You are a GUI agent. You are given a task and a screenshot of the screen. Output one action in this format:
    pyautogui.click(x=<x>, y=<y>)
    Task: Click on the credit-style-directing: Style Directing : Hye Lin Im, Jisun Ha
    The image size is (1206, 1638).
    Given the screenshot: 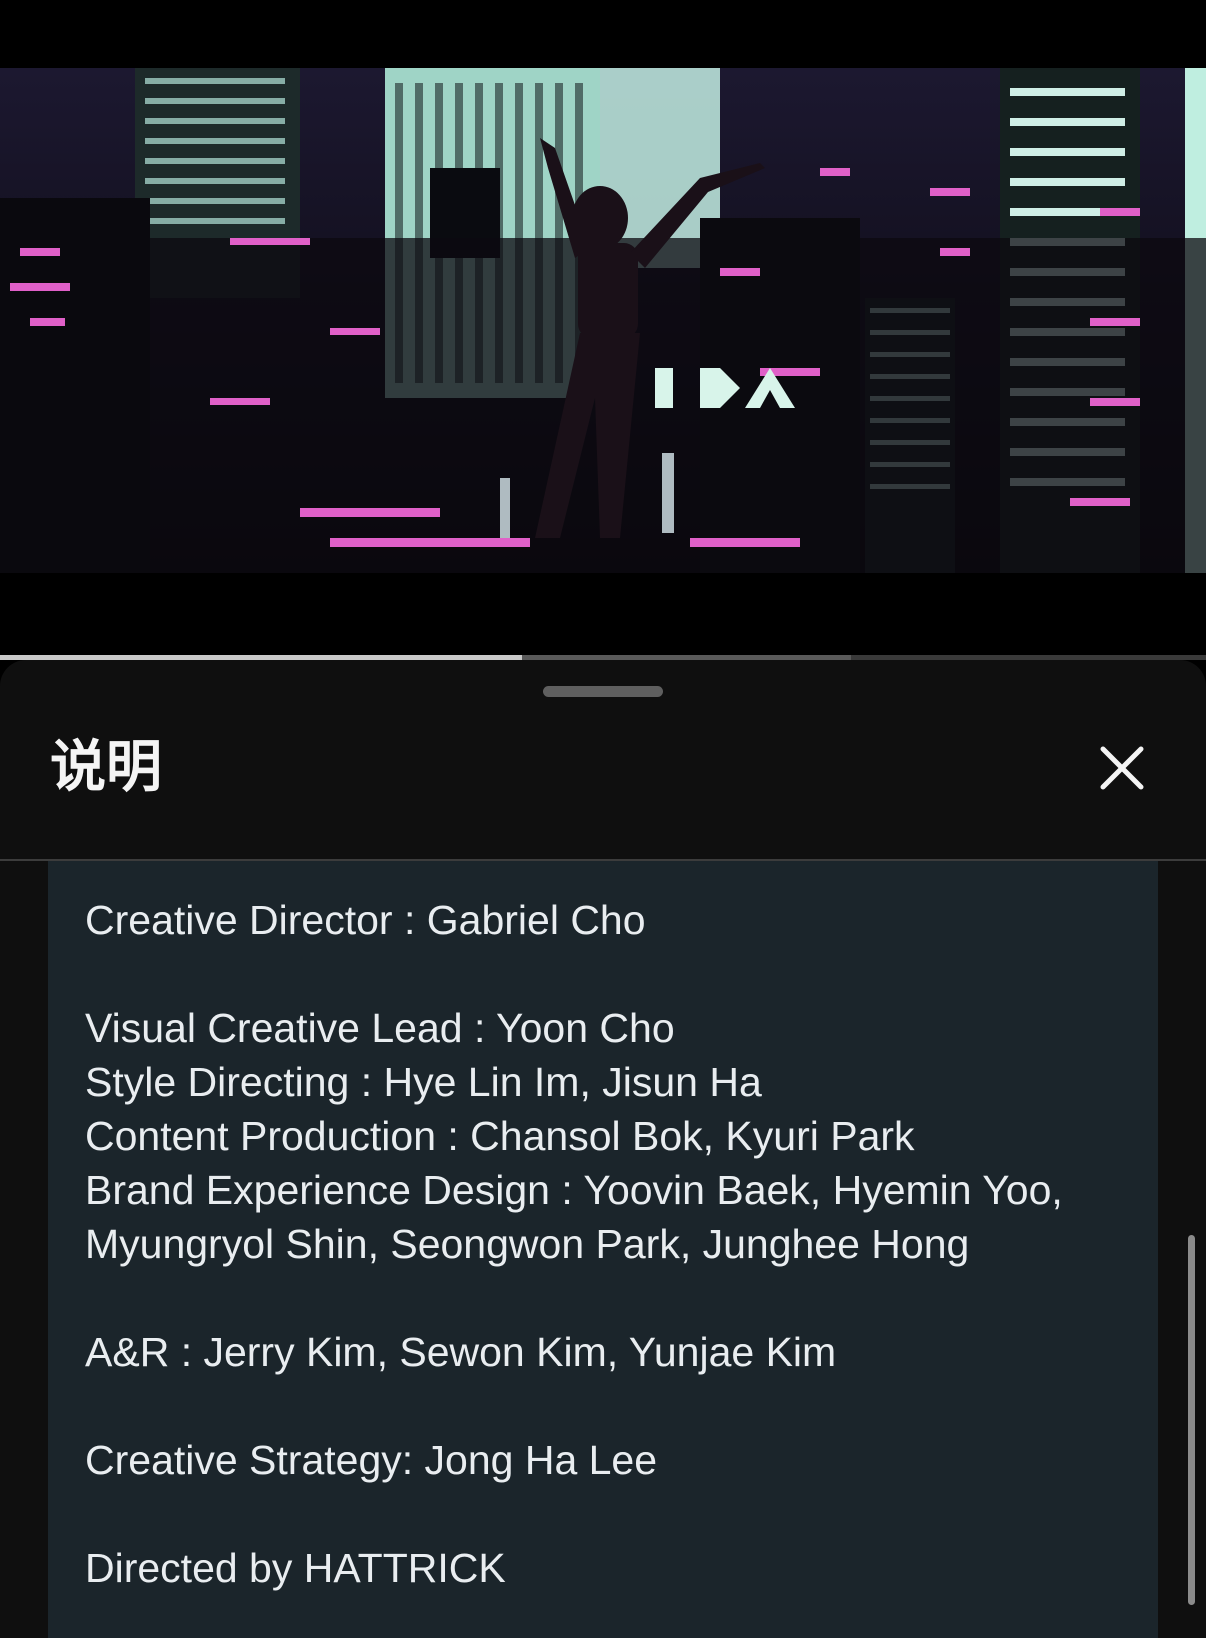 What is the action you would take?
    pyautogui.click(x=423, y=1082)
    